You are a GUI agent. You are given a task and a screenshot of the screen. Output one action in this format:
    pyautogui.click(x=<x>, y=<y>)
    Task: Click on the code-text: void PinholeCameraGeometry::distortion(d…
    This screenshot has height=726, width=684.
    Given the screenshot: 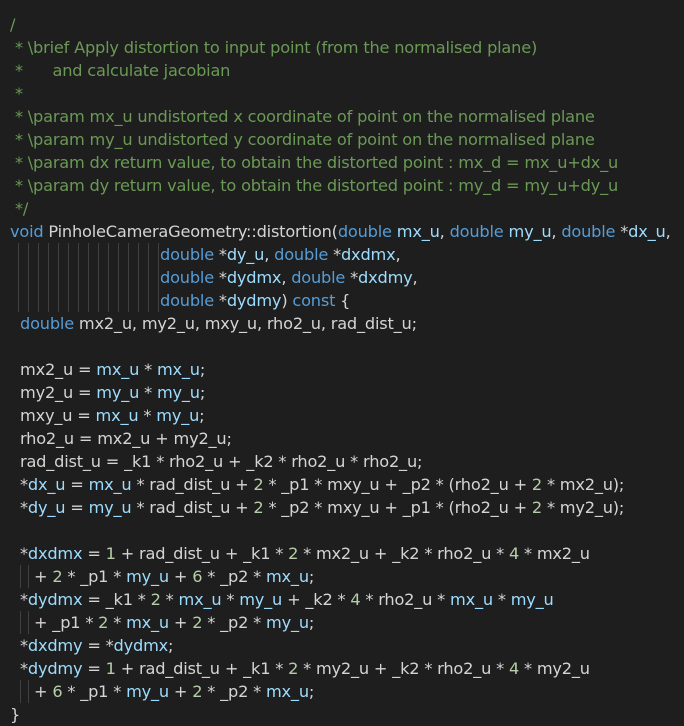 What is the action you would take?
    pyautogui.click(x=340, y=231)
    